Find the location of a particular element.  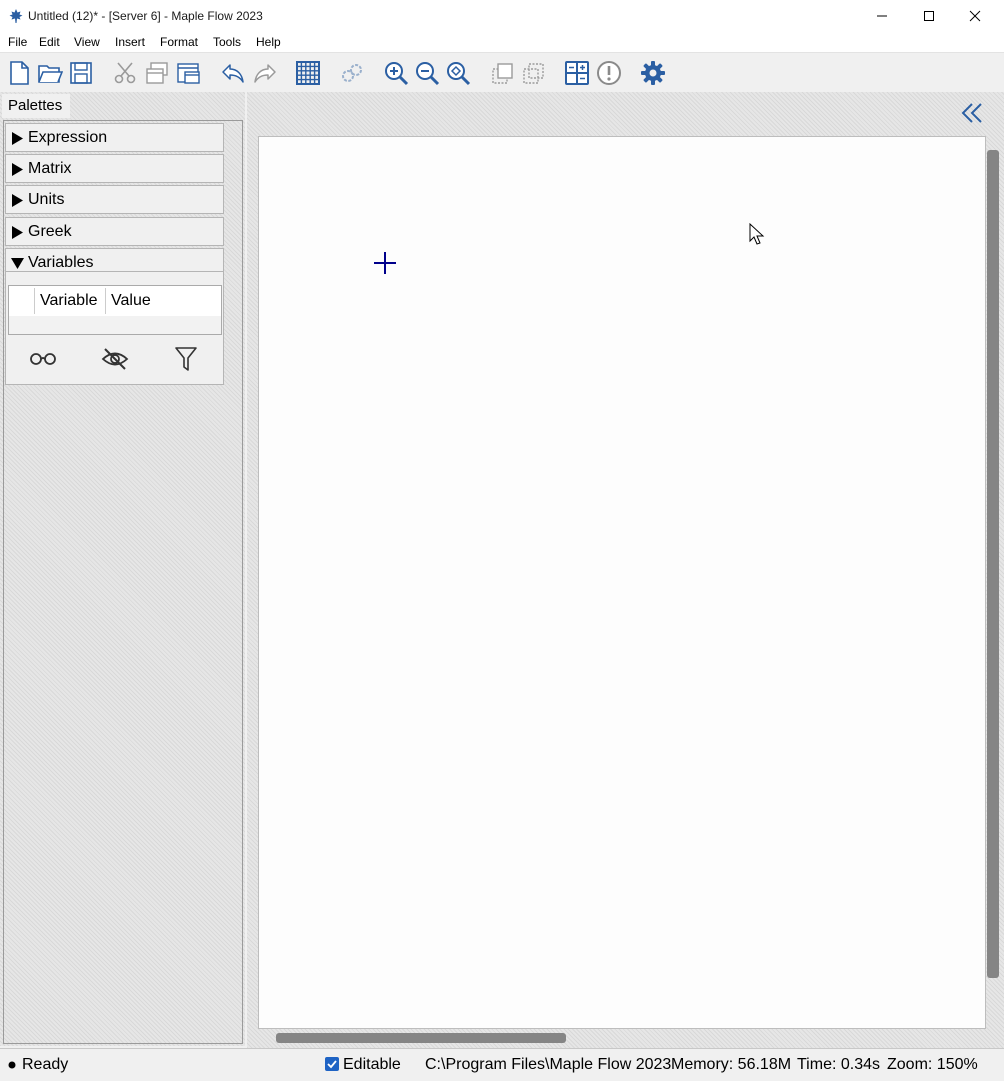

paste-button is located at coordinates (189, 73).